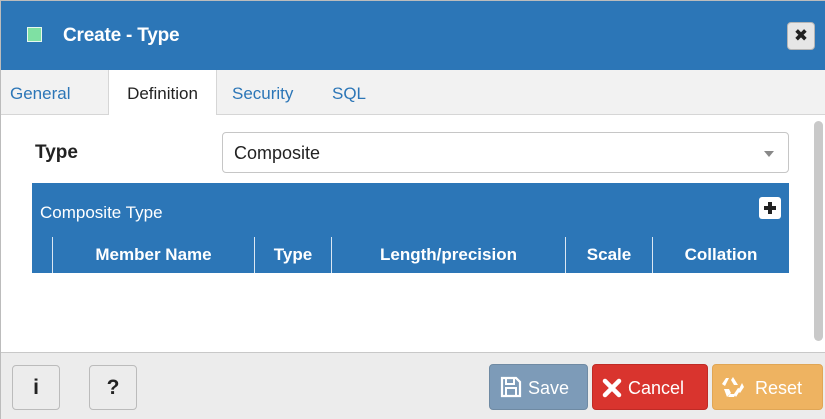 The height and width of the screenshot is (419, 825). I want to click on type-label: Type, so click(56, 152).